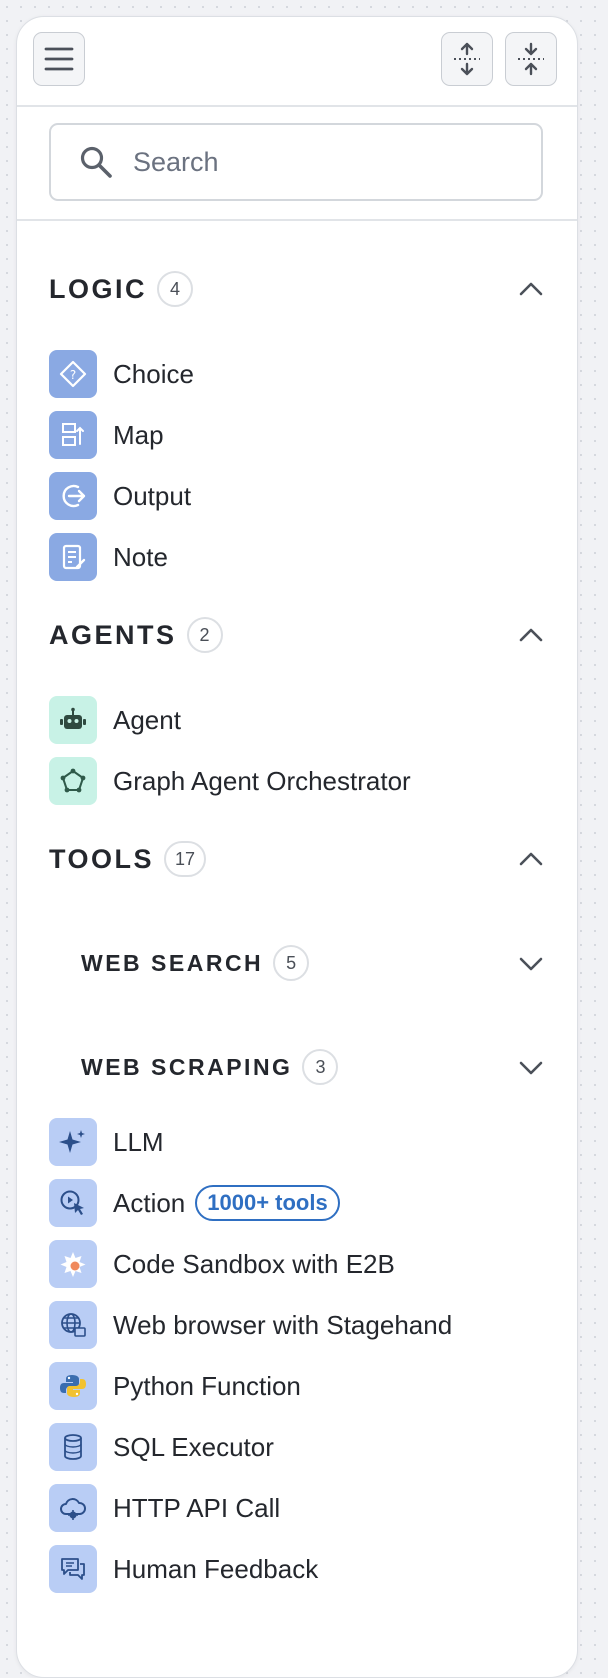 The width and height of the screenshot is (608, 1678). I want to click on hamburger-icon, so click(59, 59).